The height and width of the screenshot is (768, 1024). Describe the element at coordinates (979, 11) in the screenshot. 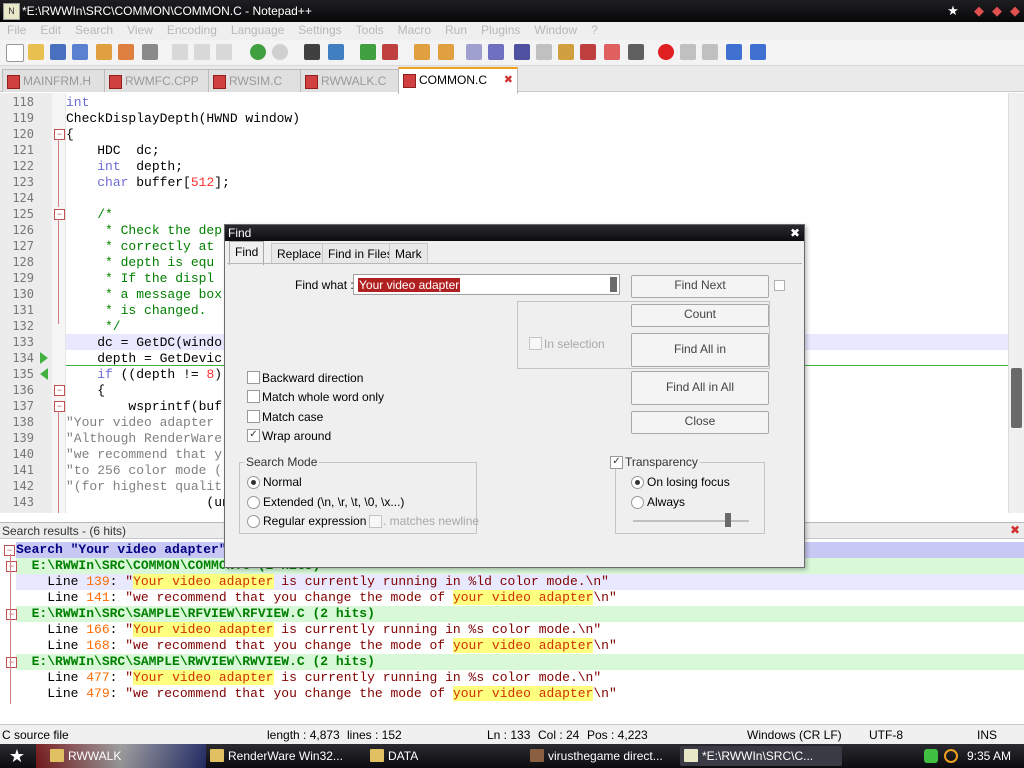

I see `minimize-icon: ◆` at that location.